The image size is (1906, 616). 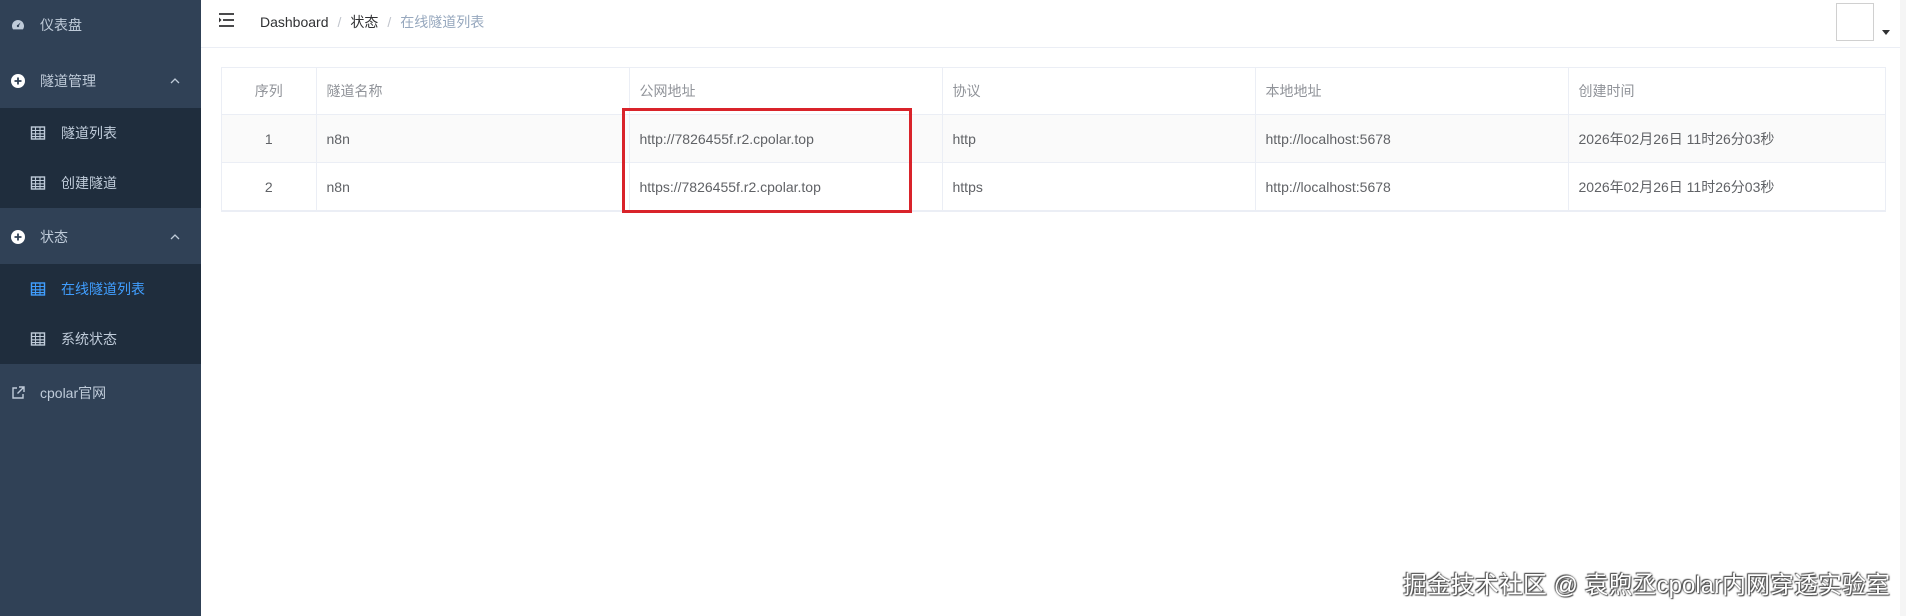 What do you see at coordinates (103, 289) in the screenshot?
I see `sidebar-item-label: 在线隧道列表` at bounding box center [103, 289].